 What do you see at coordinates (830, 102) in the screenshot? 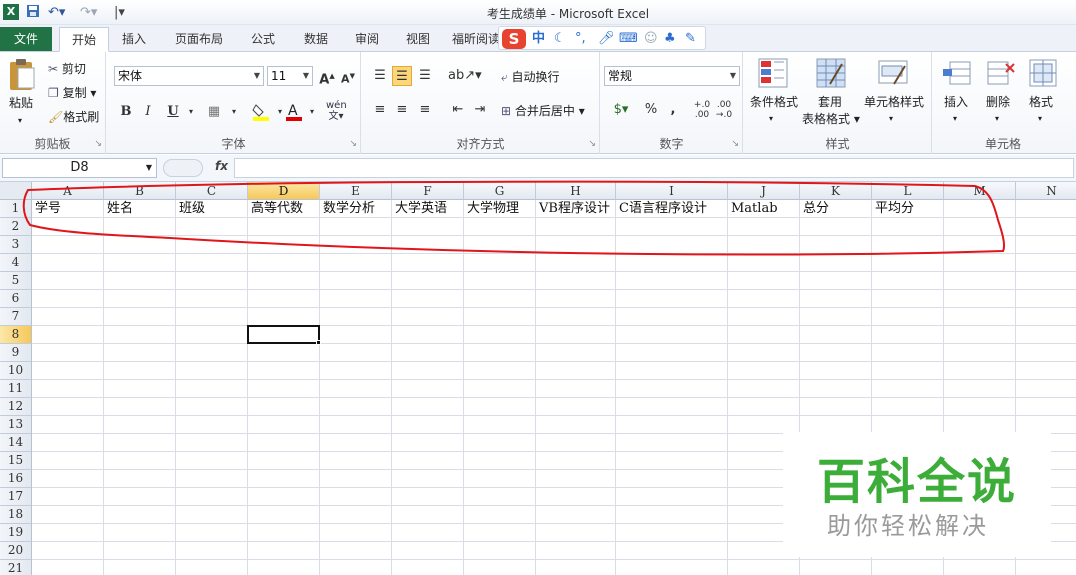
I see `format-as-table-line1: 套用` at bounding box center [830, 102].